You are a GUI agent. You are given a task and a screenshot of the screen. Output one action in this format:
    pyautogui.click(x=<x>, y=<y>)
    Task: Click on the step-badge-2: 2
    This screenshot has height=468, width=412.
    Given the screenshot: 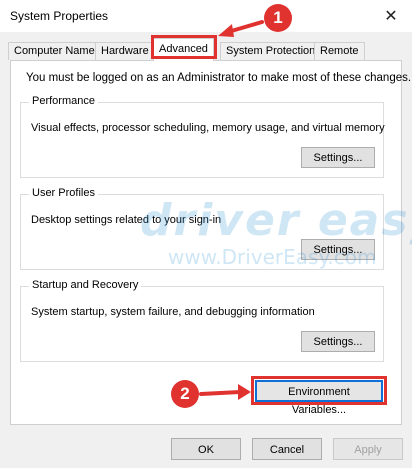 What is the action you would take?
    pyautogui.click(x=185, y=394)
    